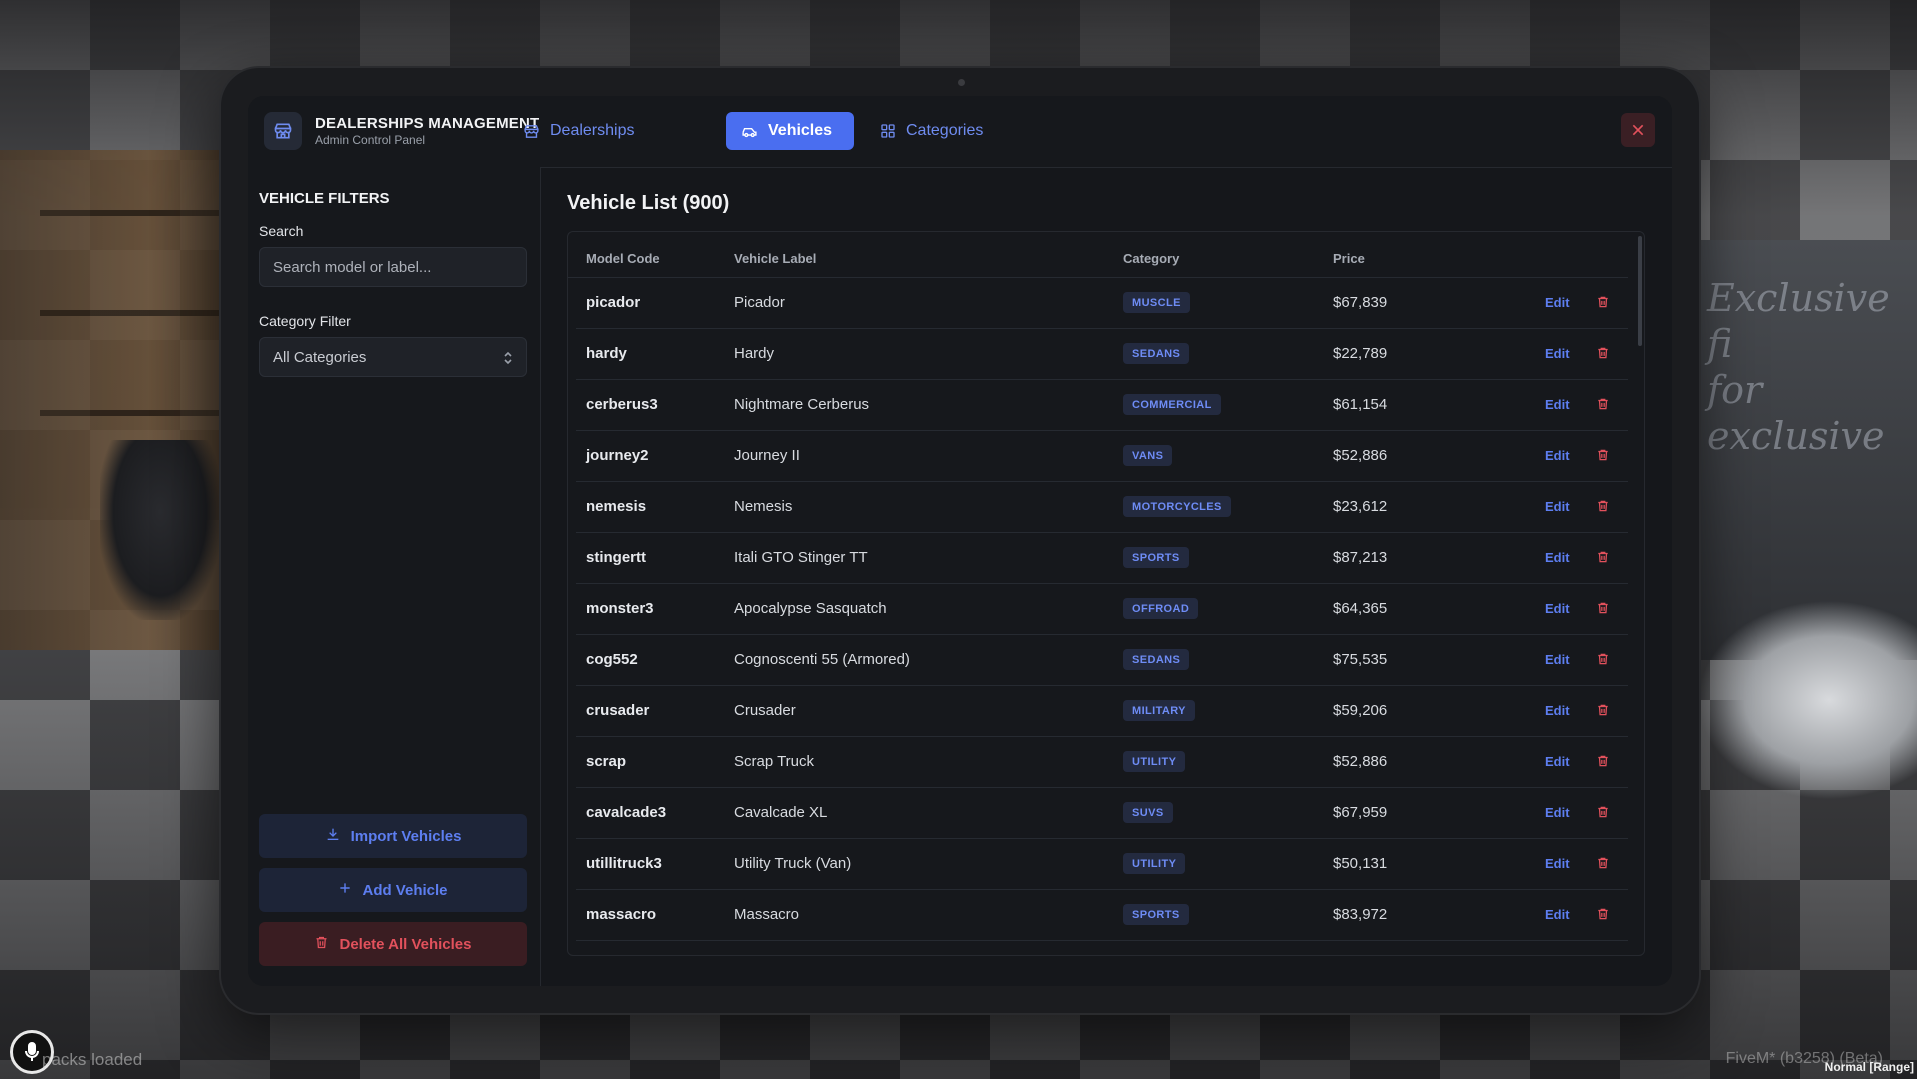  What do you see at coordinates (775, 258) in the screenshot?
I see `column-header-vehicle-label: Vehicle Label` at bounding box center [775, 258].